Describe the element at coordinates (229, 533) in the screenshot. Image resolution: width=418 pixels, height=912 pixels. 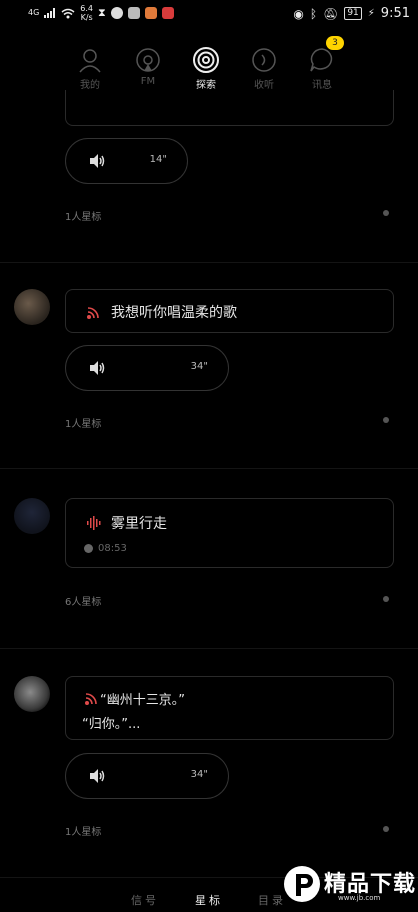
I see `track-card: 雾里行走 08:53` at that location.